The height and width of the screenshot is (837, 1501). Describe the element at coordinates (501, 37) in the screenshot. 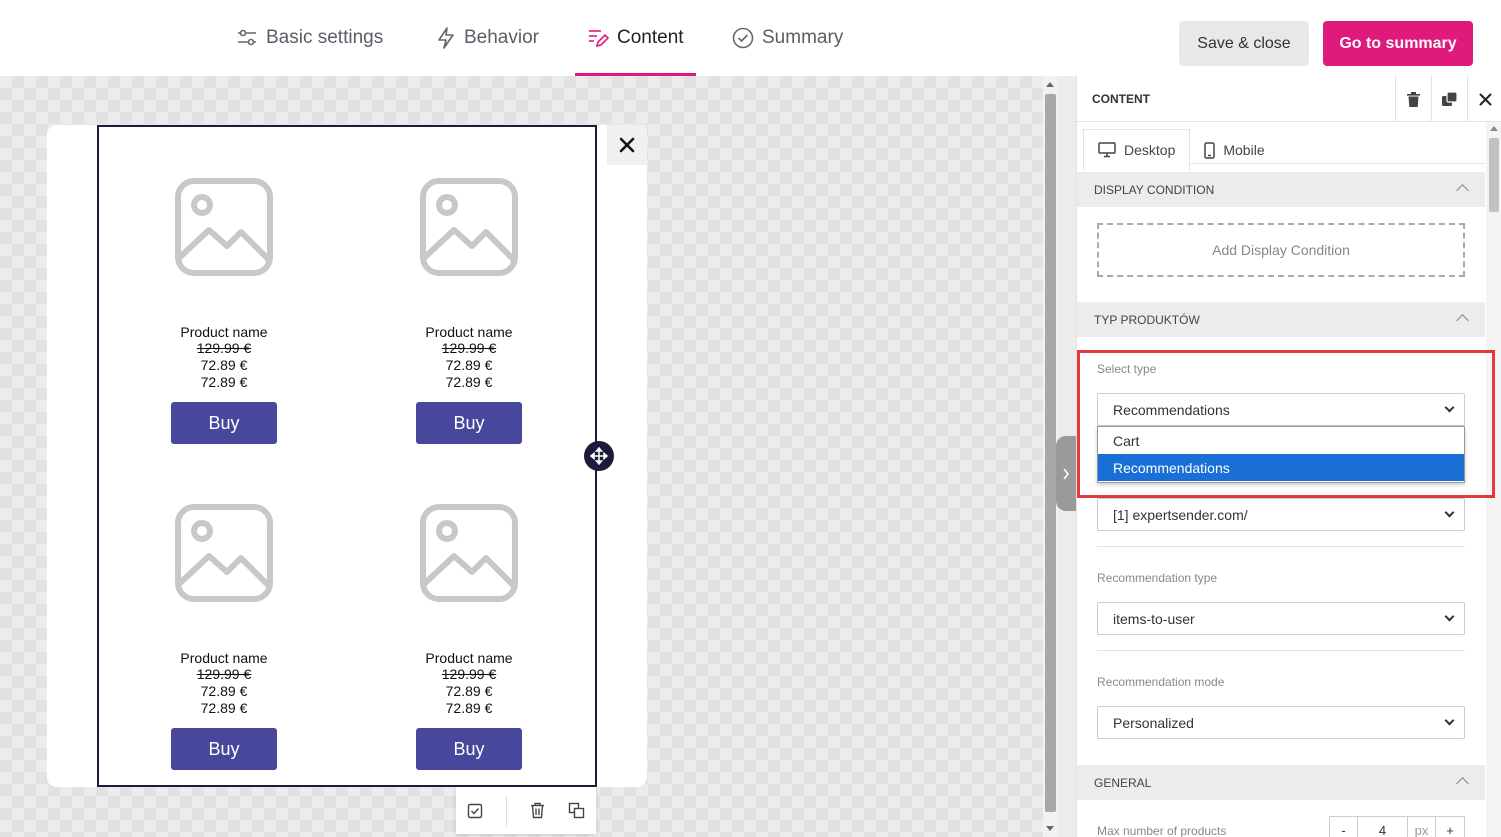

I see `tab-label: Behavior` at that location.